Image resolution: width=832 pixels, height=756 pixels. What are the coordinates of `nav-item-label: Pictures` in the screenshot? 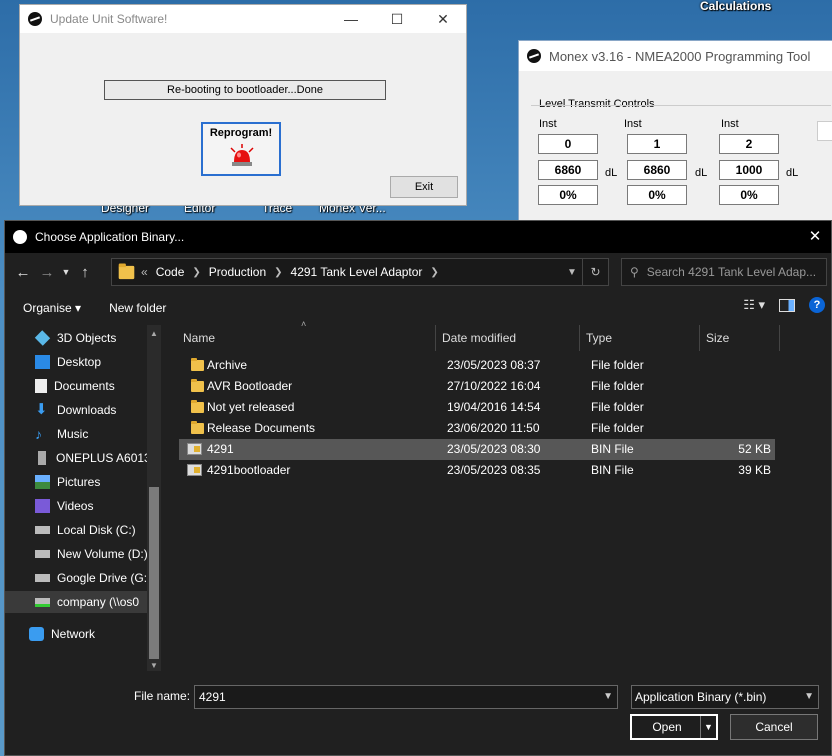 It's located at (79, 482).